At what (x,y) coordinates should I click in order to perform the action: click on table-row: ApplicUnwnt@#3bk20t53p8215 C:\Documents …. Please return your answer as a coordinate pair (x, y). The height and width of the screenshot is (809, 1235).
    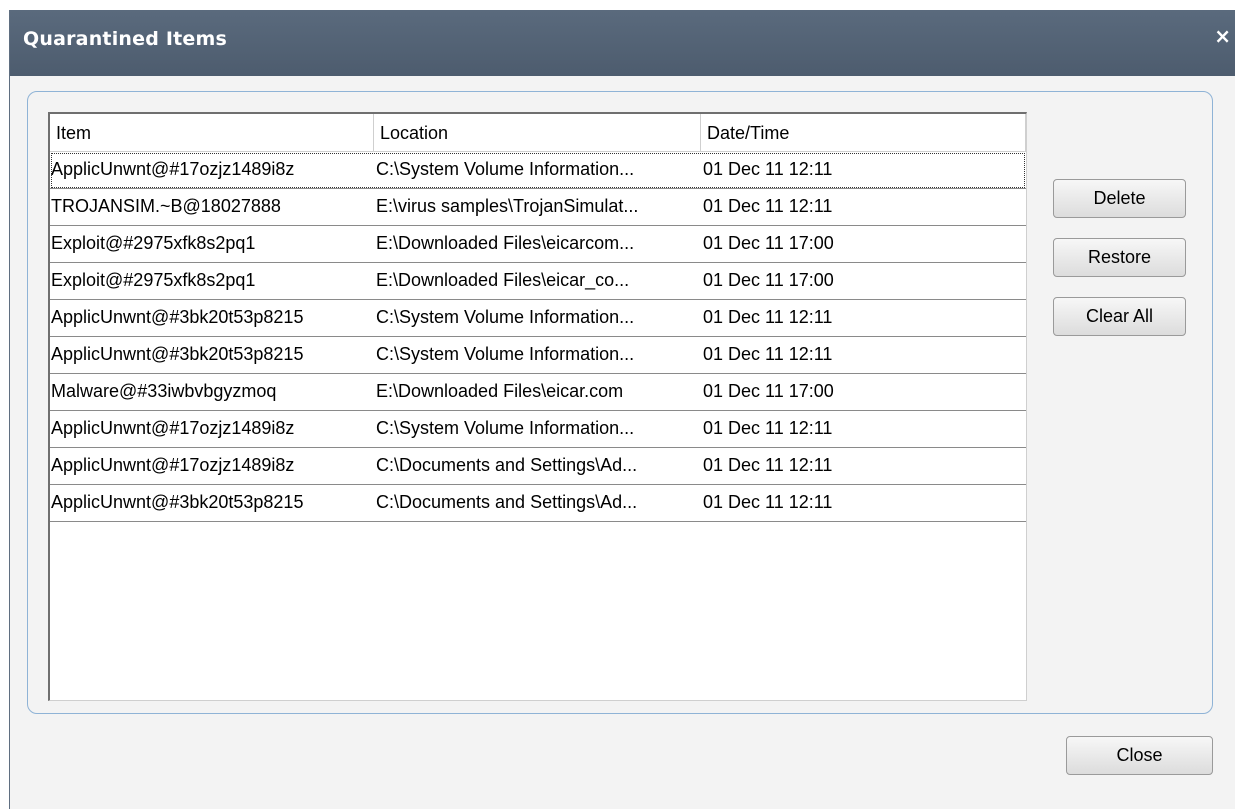
    Looking at the image, I should click on (538, 503).